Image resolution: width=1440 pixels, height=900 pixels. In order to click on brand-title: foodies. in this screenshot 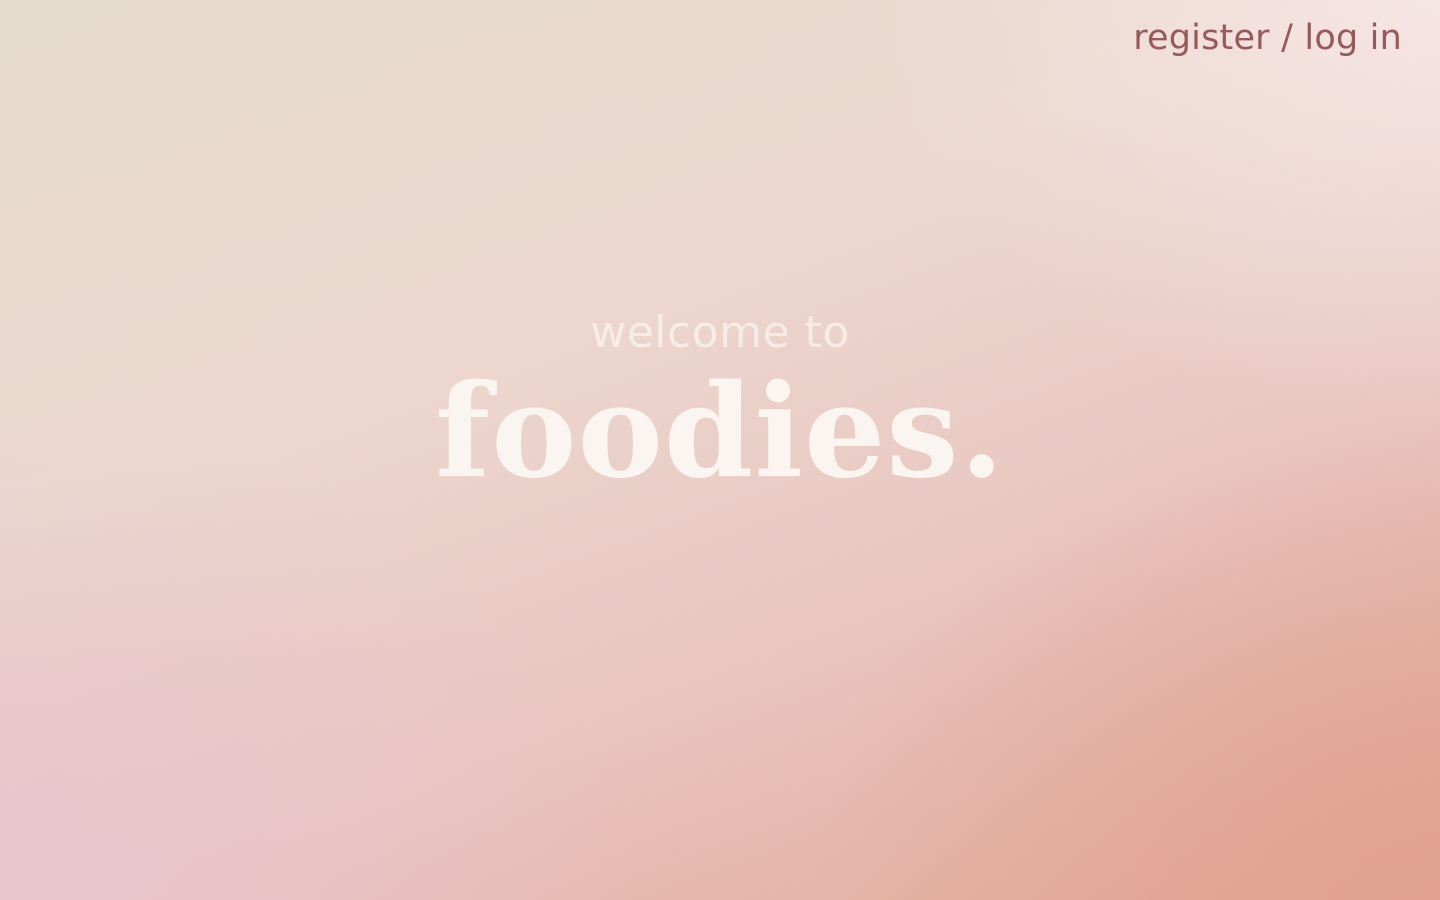, I will do `click(720, 432)`.